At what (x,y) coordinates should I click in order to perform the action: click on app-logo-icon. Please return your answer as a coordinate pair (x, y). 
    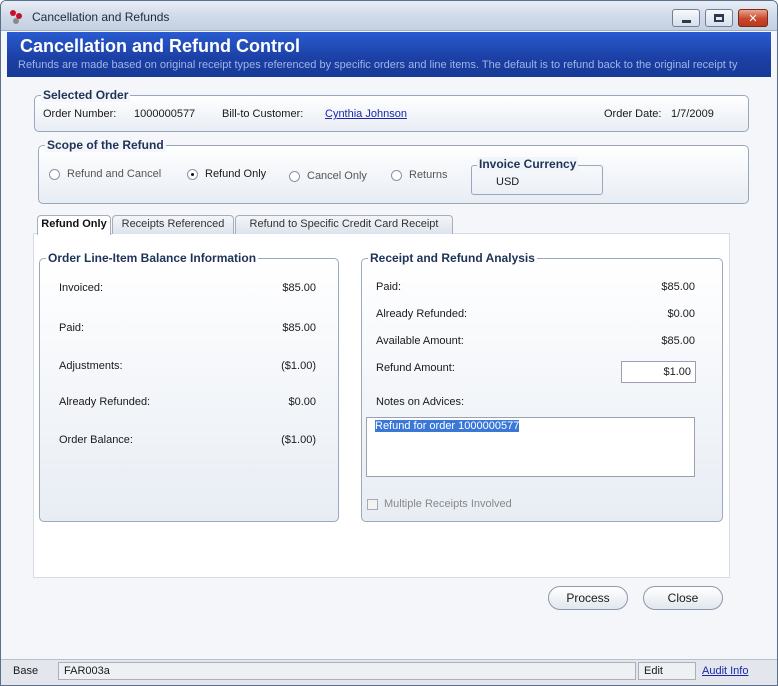
    Looking at the image, I should click on (18, 17).